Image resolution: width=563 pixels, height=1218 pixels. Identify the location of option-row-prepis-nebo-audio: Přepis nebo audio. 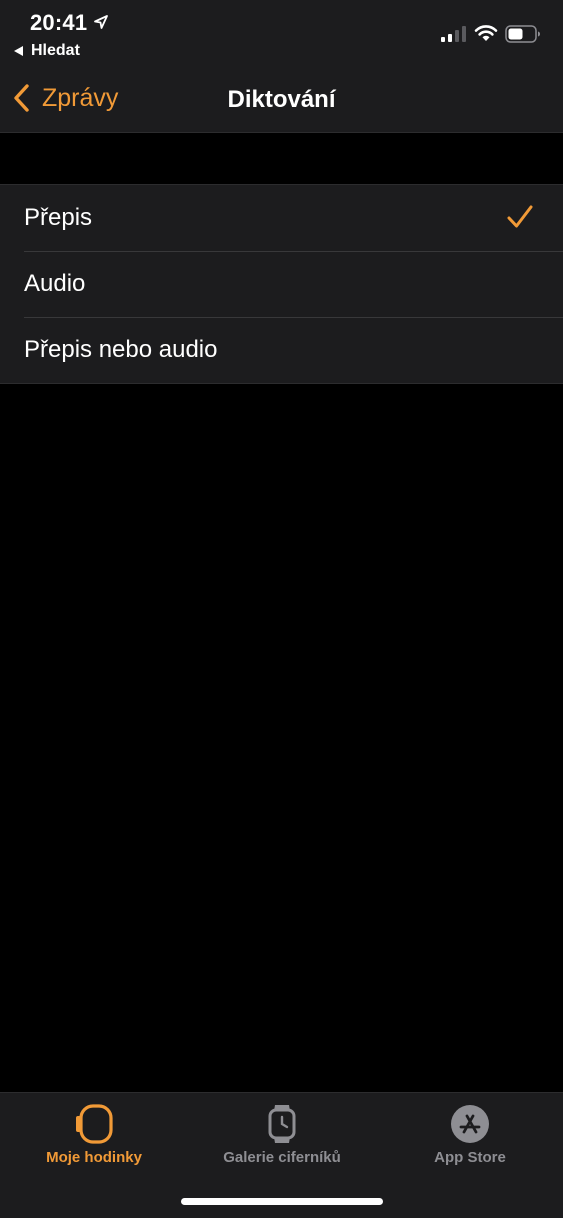
(281, 350).